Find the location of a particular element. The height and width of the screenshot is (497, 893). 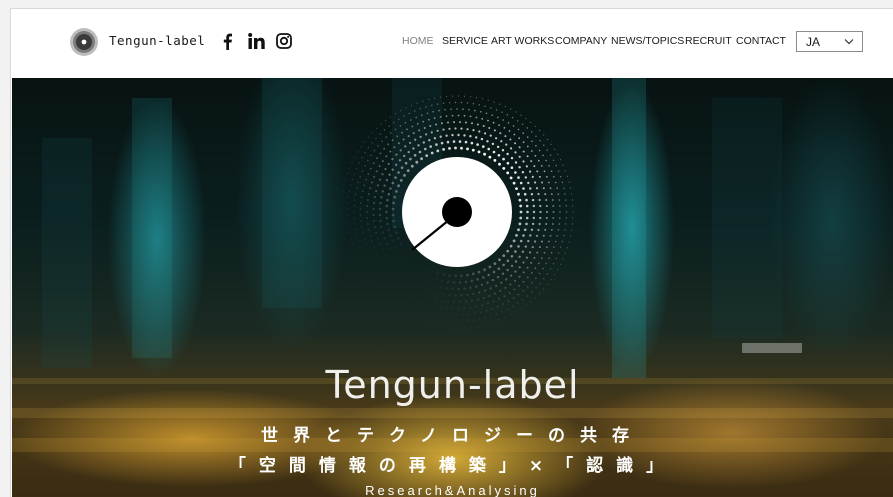

facebook-icon is located at coordinates (227, 41).